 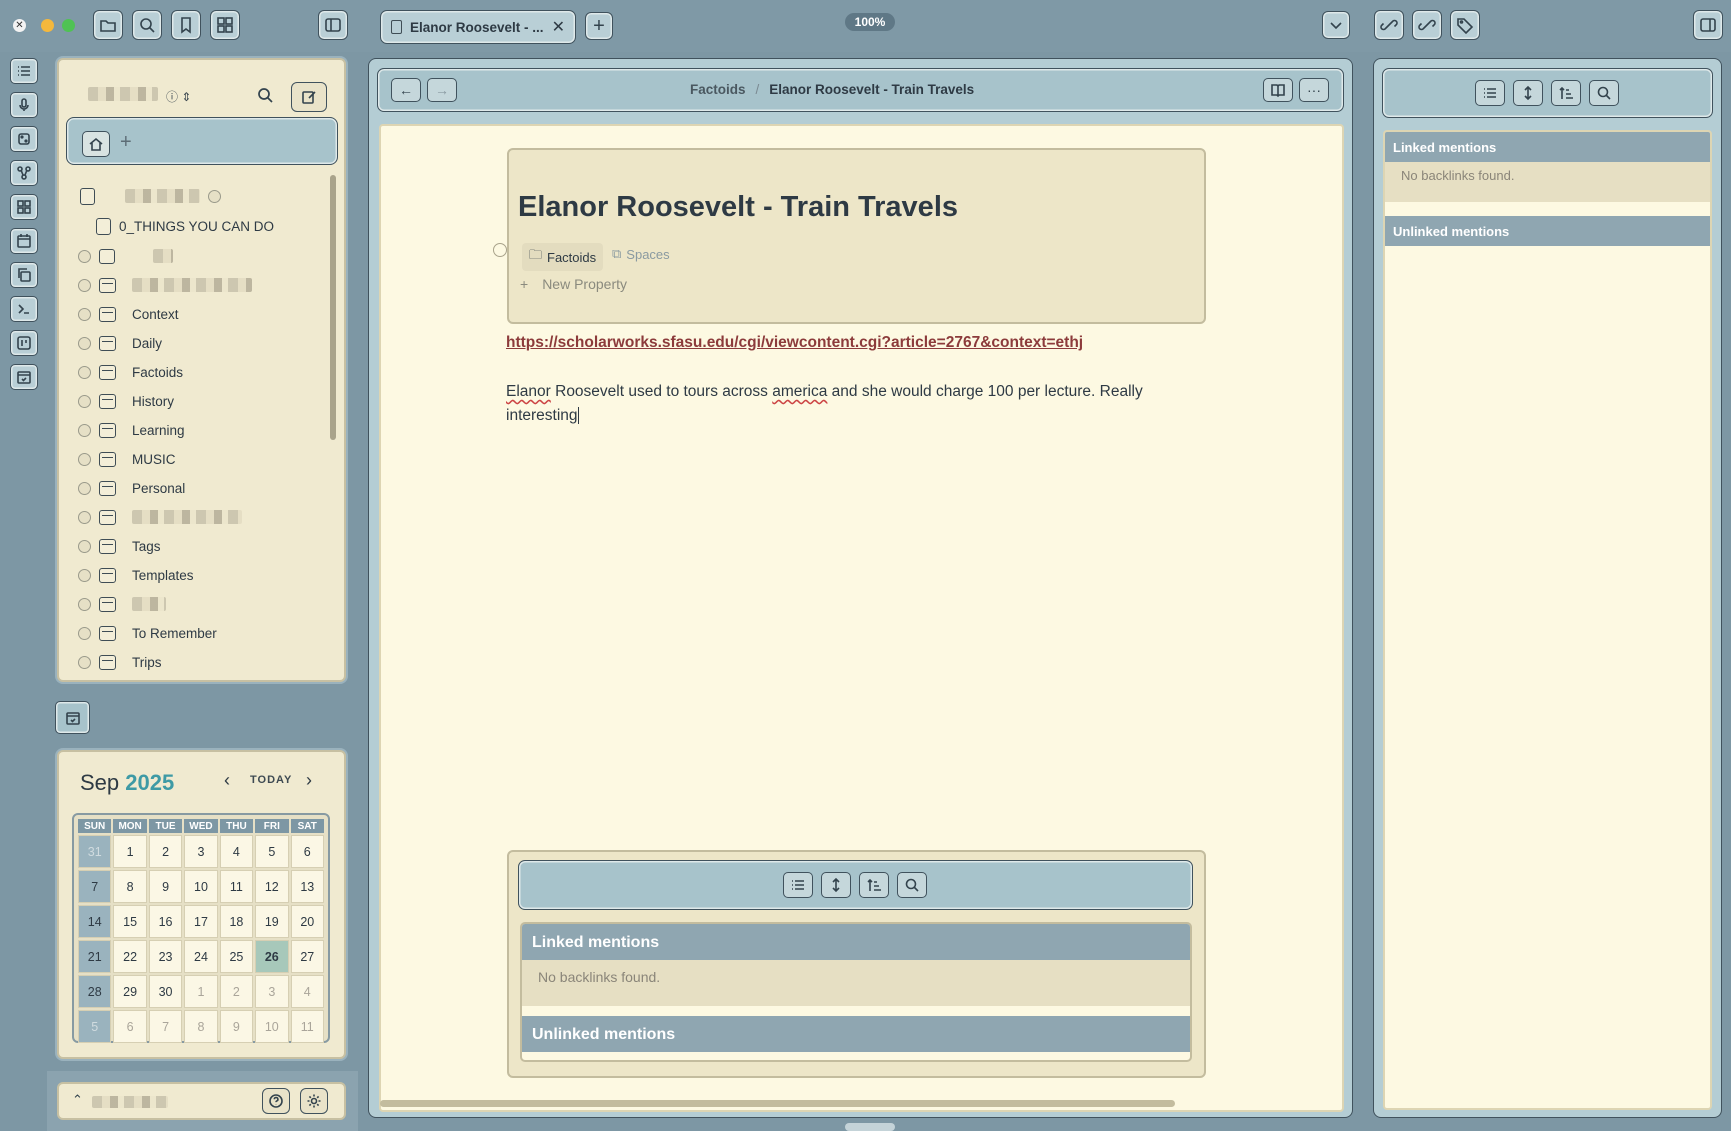 I want to click on window-maximize-button, so click(x=68, y=25).